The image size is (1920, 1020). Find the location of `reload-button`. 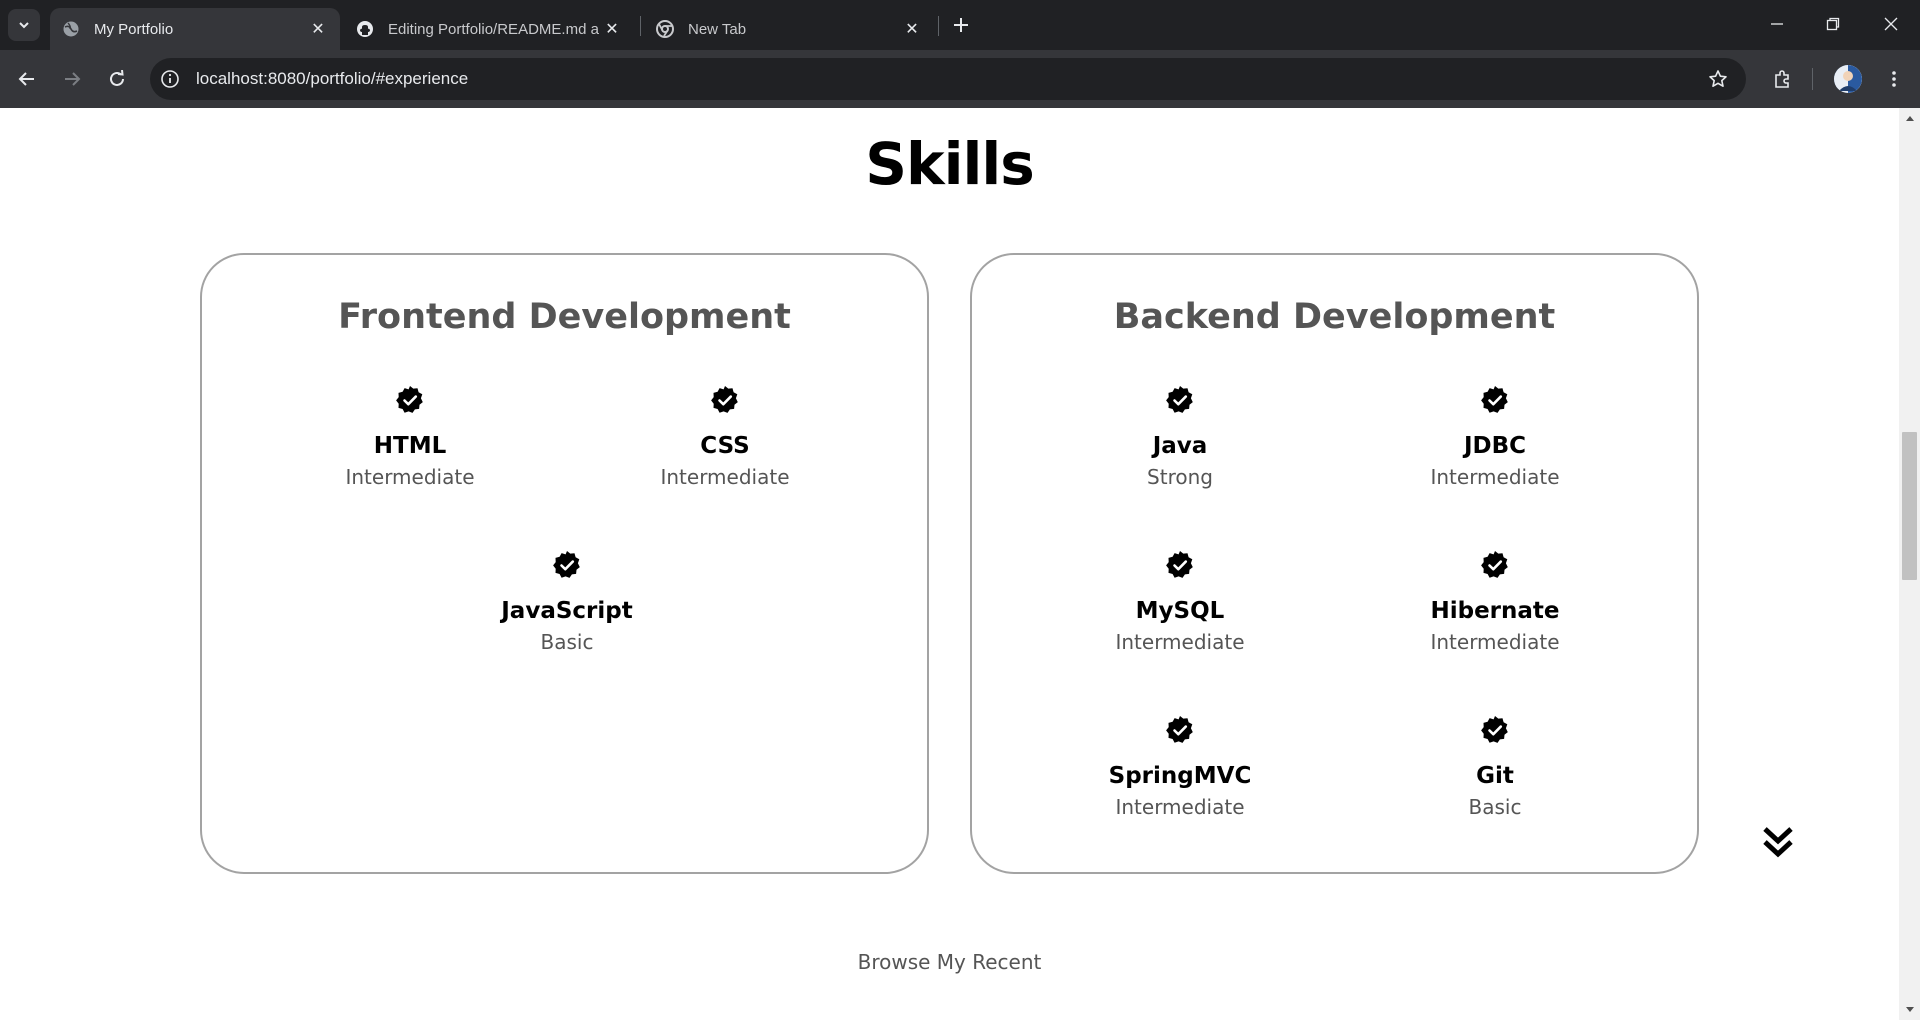

reload-button is located at coordinates (117, 79).